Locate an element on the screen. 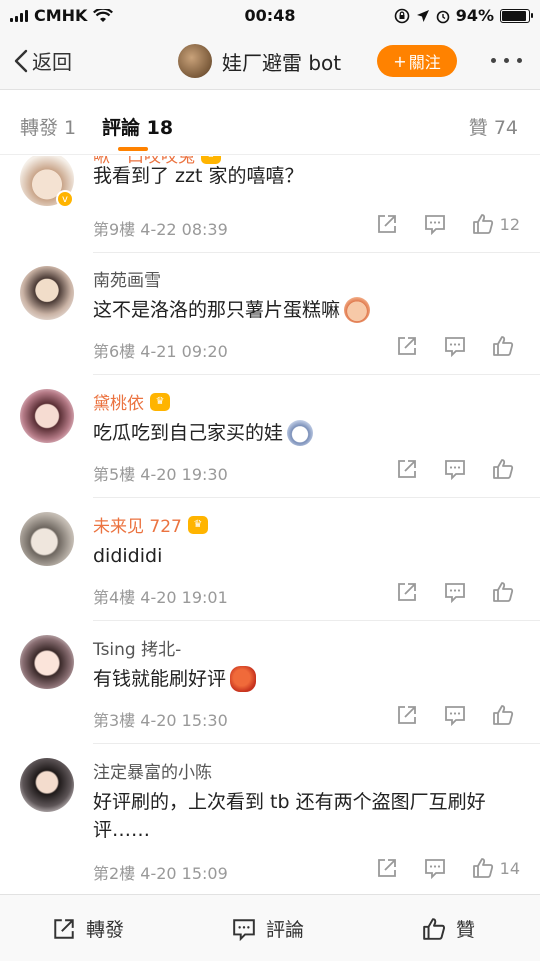 The image size is (540, 961). floor-number: 第9樓 is located at coordinates (114, 229).